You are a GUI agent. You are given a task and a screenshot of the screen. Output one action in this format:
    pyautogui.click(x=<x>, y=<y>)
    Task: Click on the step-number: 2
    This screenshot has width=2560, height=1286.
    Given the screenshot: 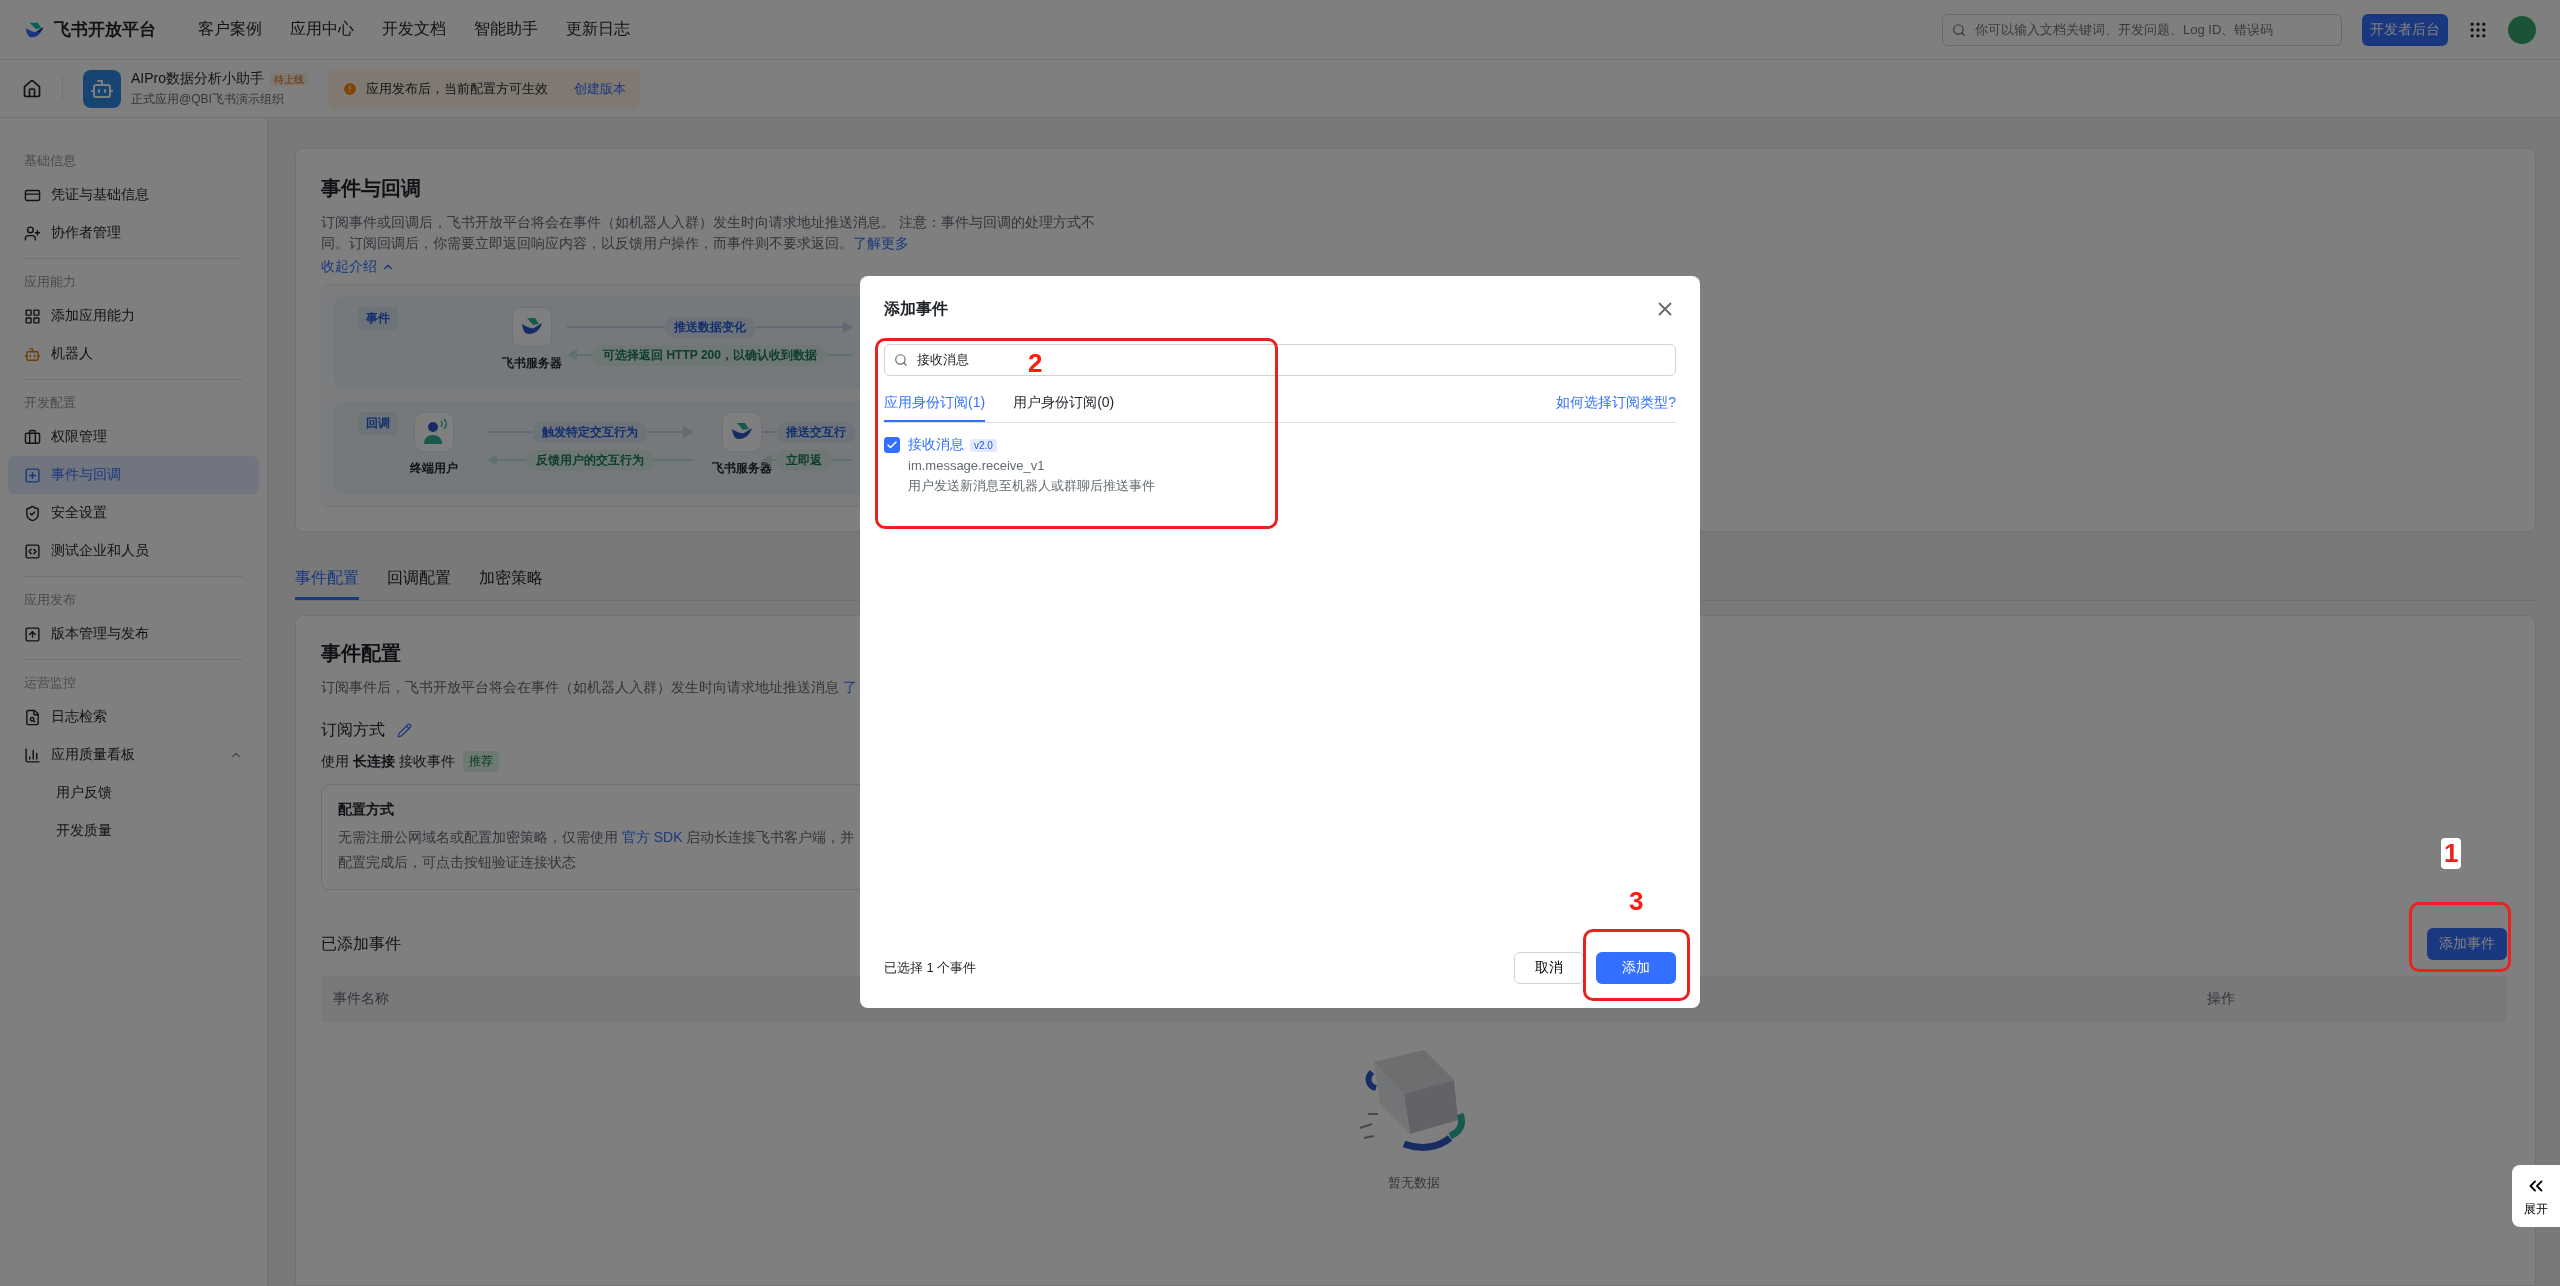 What is the action you would take?
    pyautogui.click(x=1035, y=363)
    